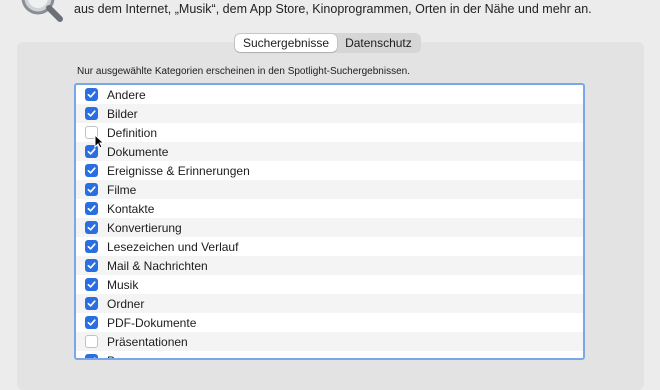 The width and height of the screenshot is (660, 390). I want to click on category-row: PDF-Dokumente, so click(329, 322).